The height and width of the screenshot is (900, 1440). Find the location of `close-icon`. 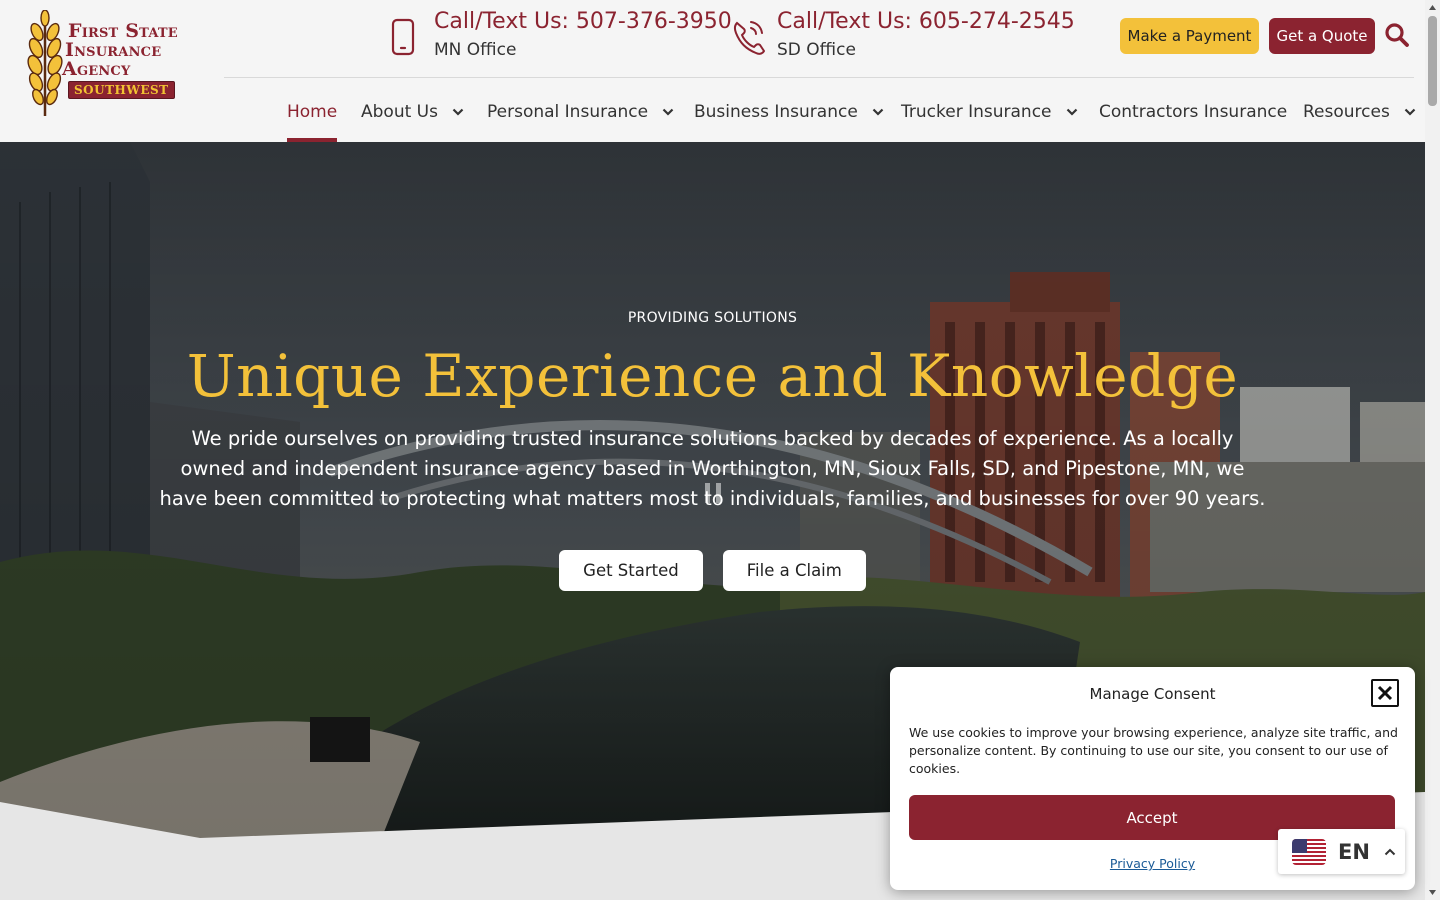

close-icon is located at coordinates (1385, 693).